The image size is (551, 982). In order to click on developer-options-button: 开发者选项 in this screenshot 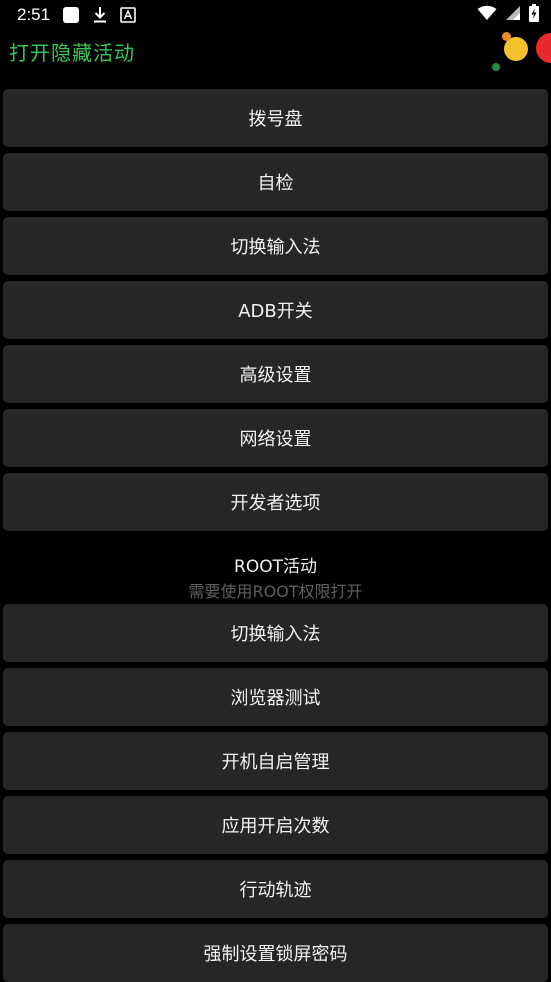, I will do `click(275, 502)`.